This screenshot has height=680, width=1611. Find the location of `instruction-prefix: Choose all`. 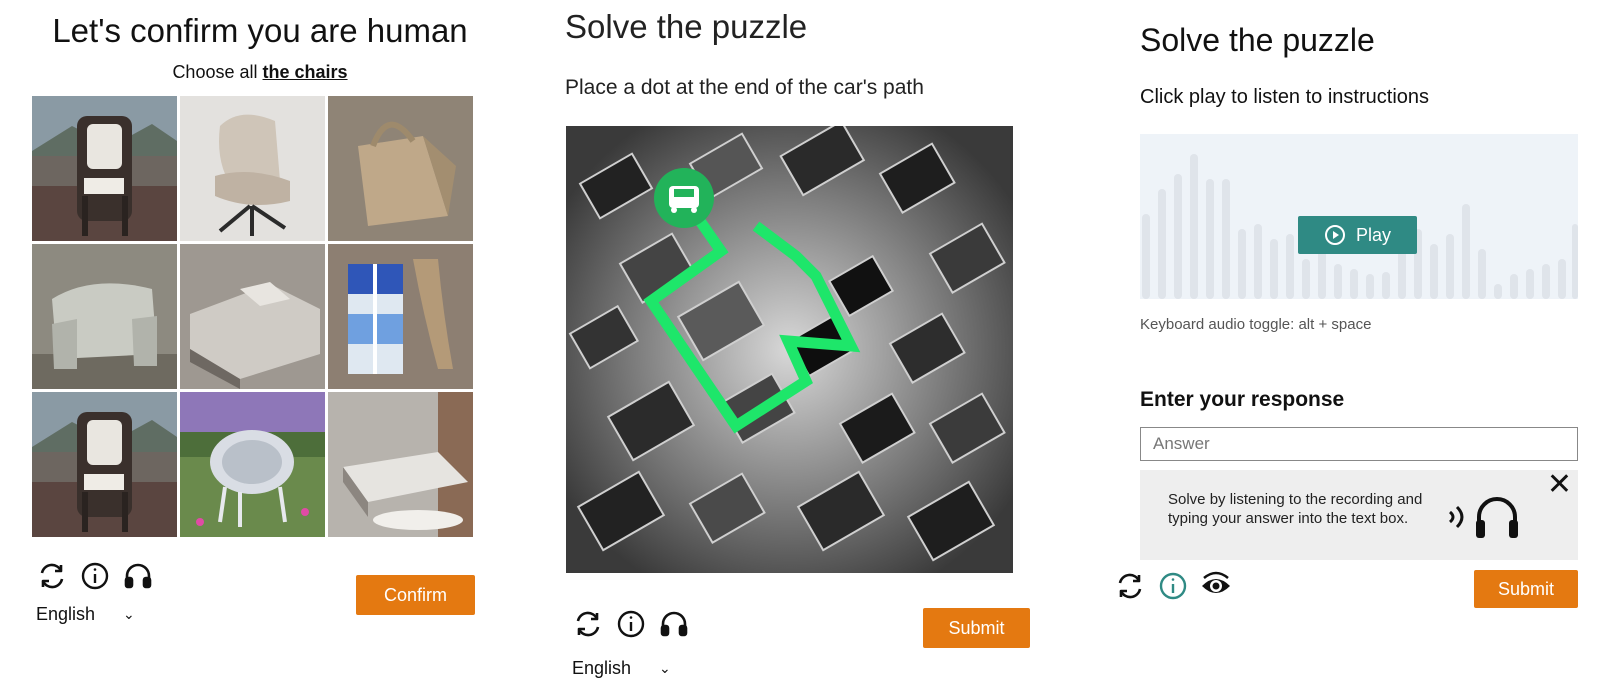

instruction-prefix: Choose all is located at coordinates (215, 72).